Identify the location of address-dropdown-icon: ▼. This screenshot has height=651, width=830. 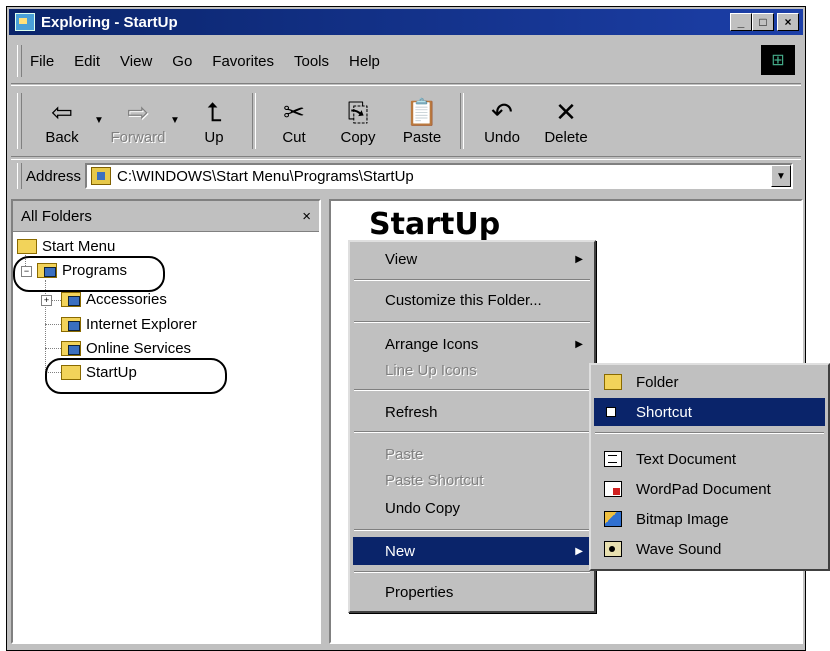
(781, 176).